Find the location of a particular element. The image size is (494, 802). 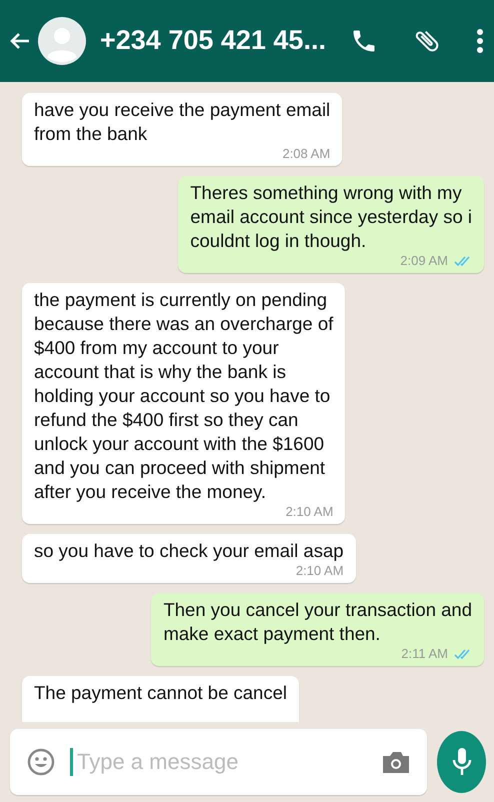

message-text: have you receive the payment email from the bank is located at coordinates (182, 122).